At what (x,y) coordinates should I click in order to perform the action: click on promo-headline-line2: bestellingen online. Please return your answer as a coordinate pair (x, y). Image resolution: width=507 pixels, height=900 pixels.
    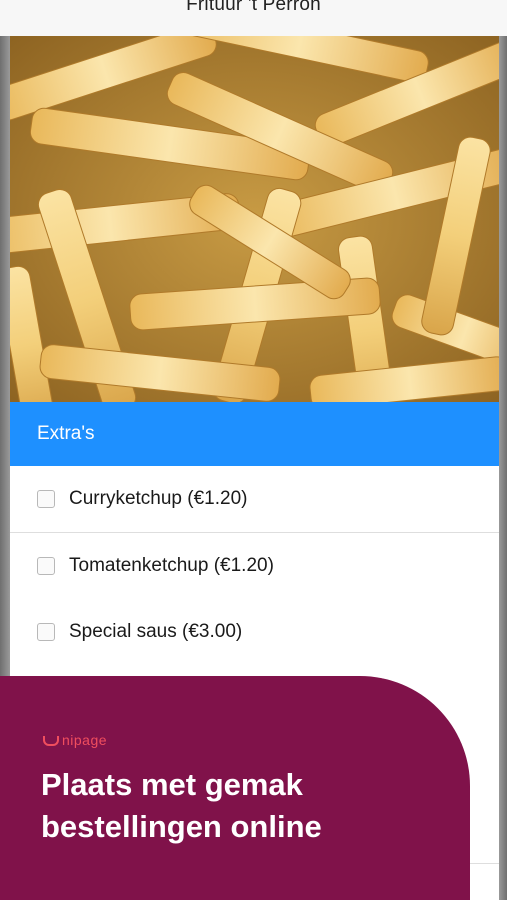
    Looking at the image, I should click on (181, 826).